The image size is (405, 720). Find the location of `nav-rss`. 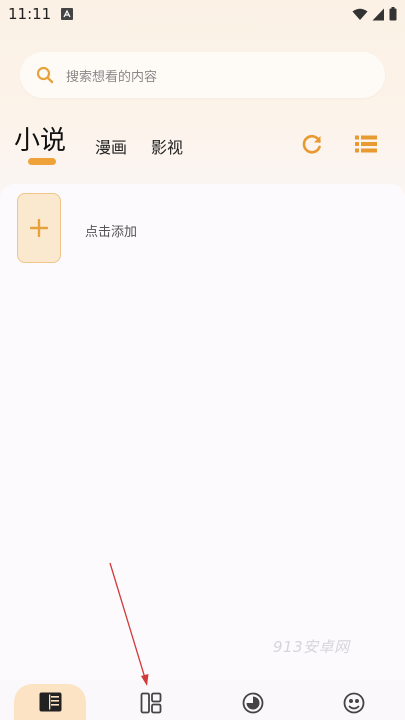

nav-rss is located at coordinates (253, 702).